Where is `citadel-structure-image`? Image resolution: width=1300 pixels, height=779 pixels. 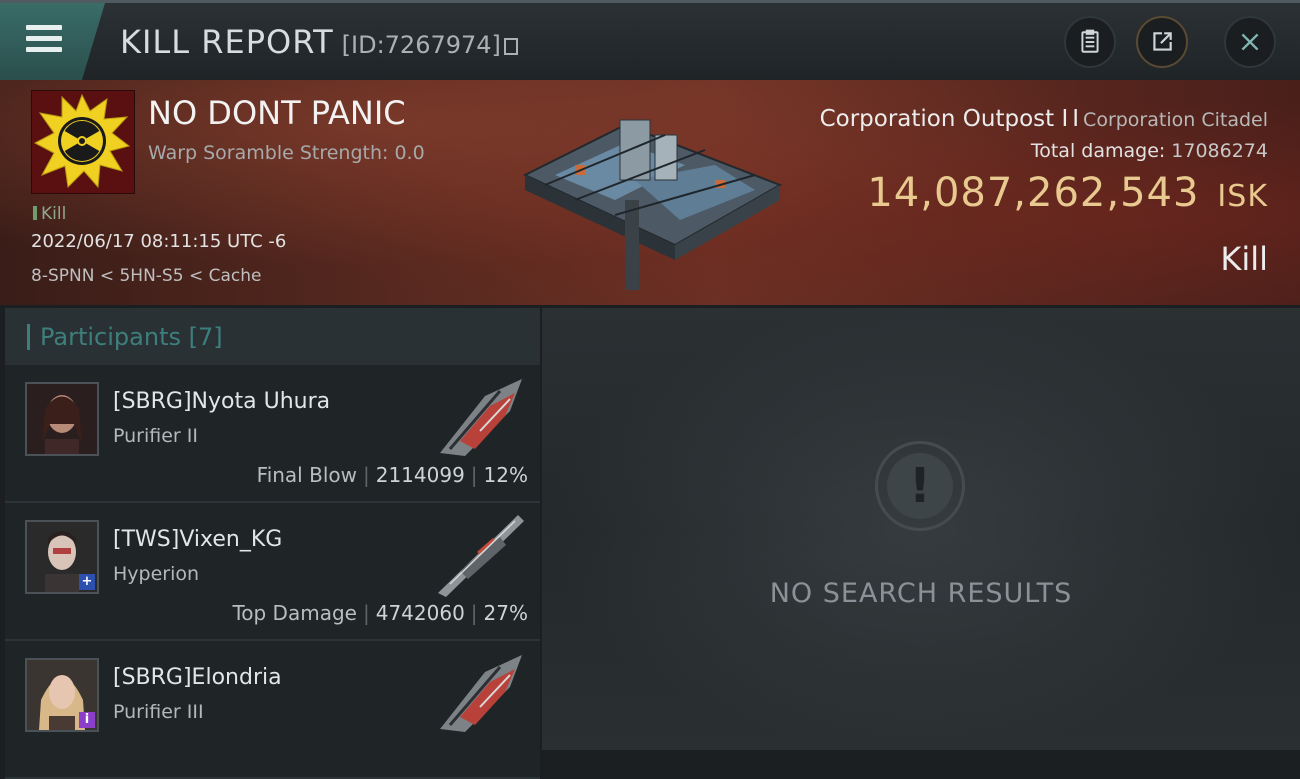
citadel-structure-image is located at coordinates (652, 204).